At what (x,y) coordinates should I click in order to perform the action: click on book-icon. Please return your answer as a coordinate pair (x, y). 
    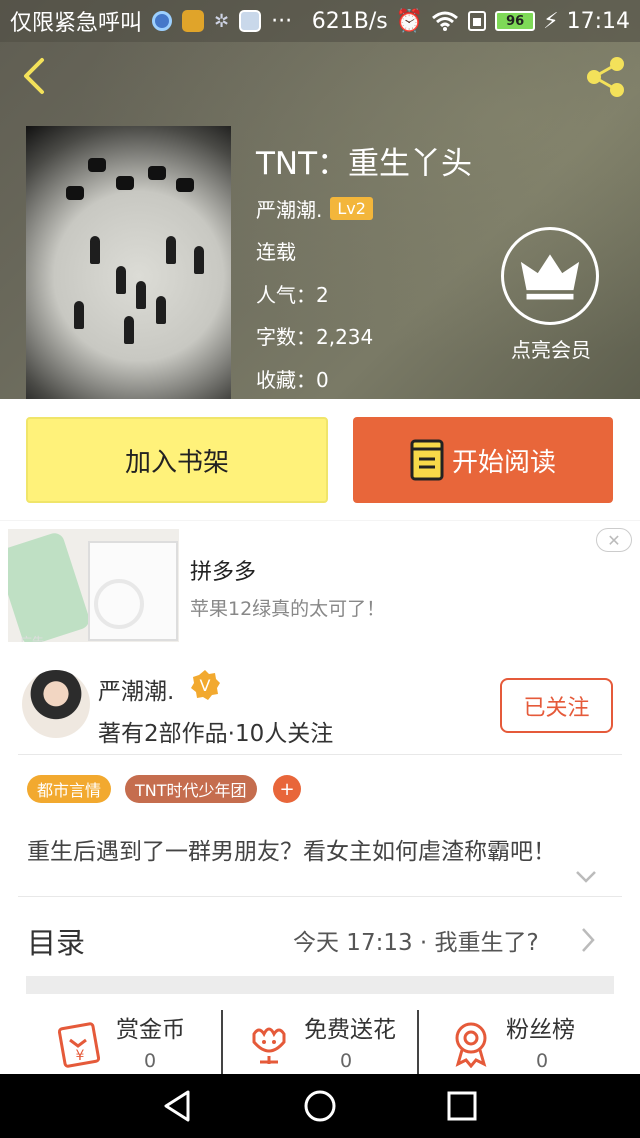
    Looking at the image, I should click on (427, 460).